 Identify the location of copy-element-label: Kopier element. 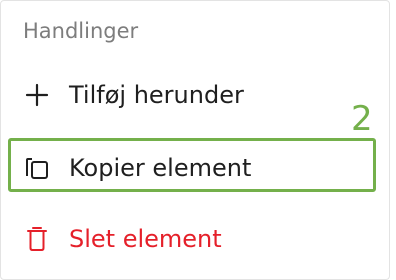
(160, 168).